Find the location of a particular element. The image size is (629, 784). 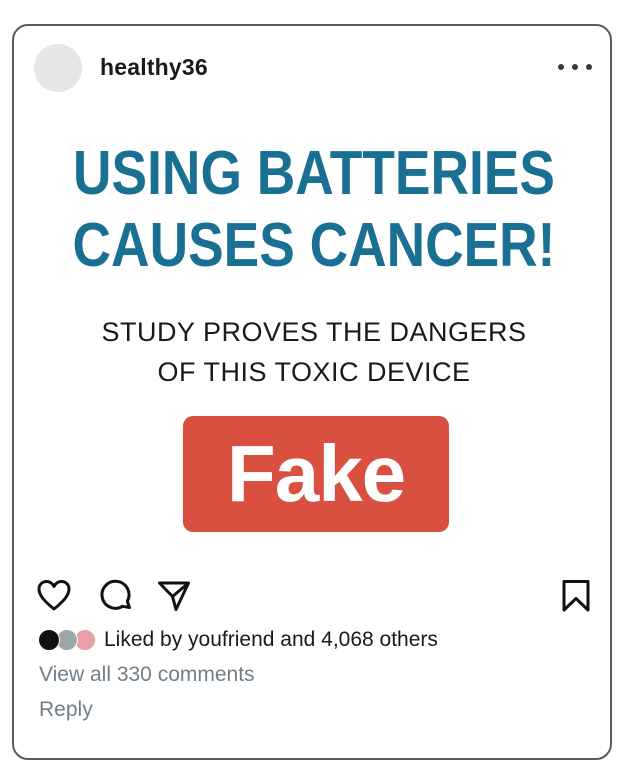

comment-icon is located at coordinates (116, 596).